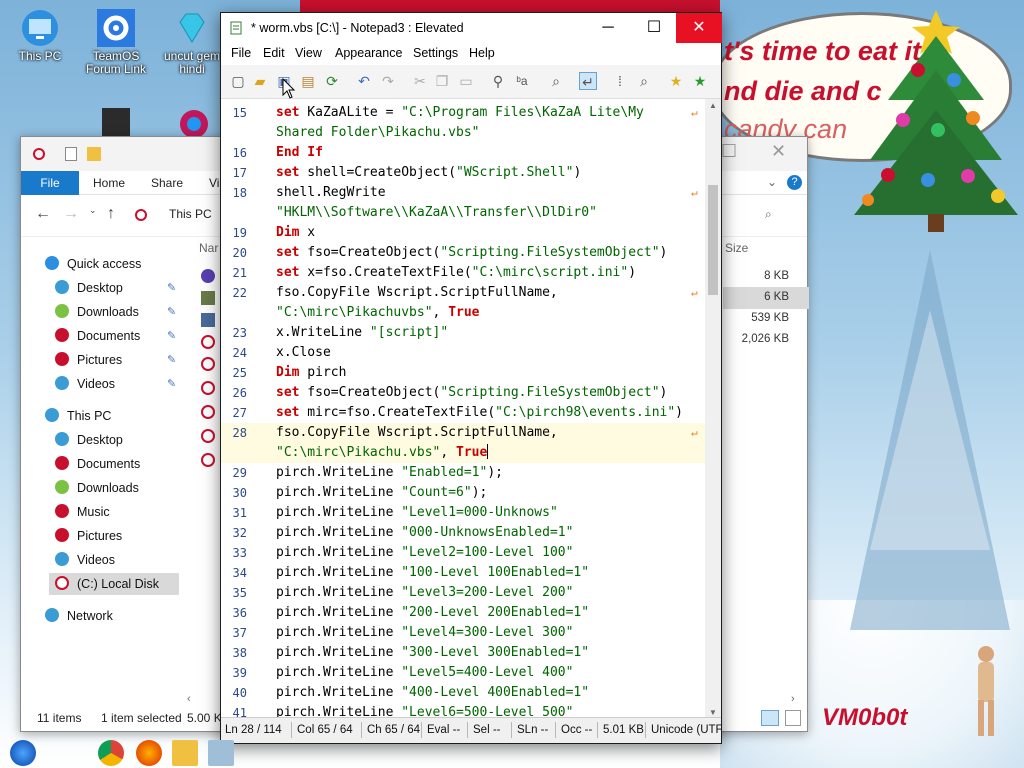  Describe the element at coordinates (109, 183) in the screenshot. I see `ribbon-tab-home: Home` at that location.